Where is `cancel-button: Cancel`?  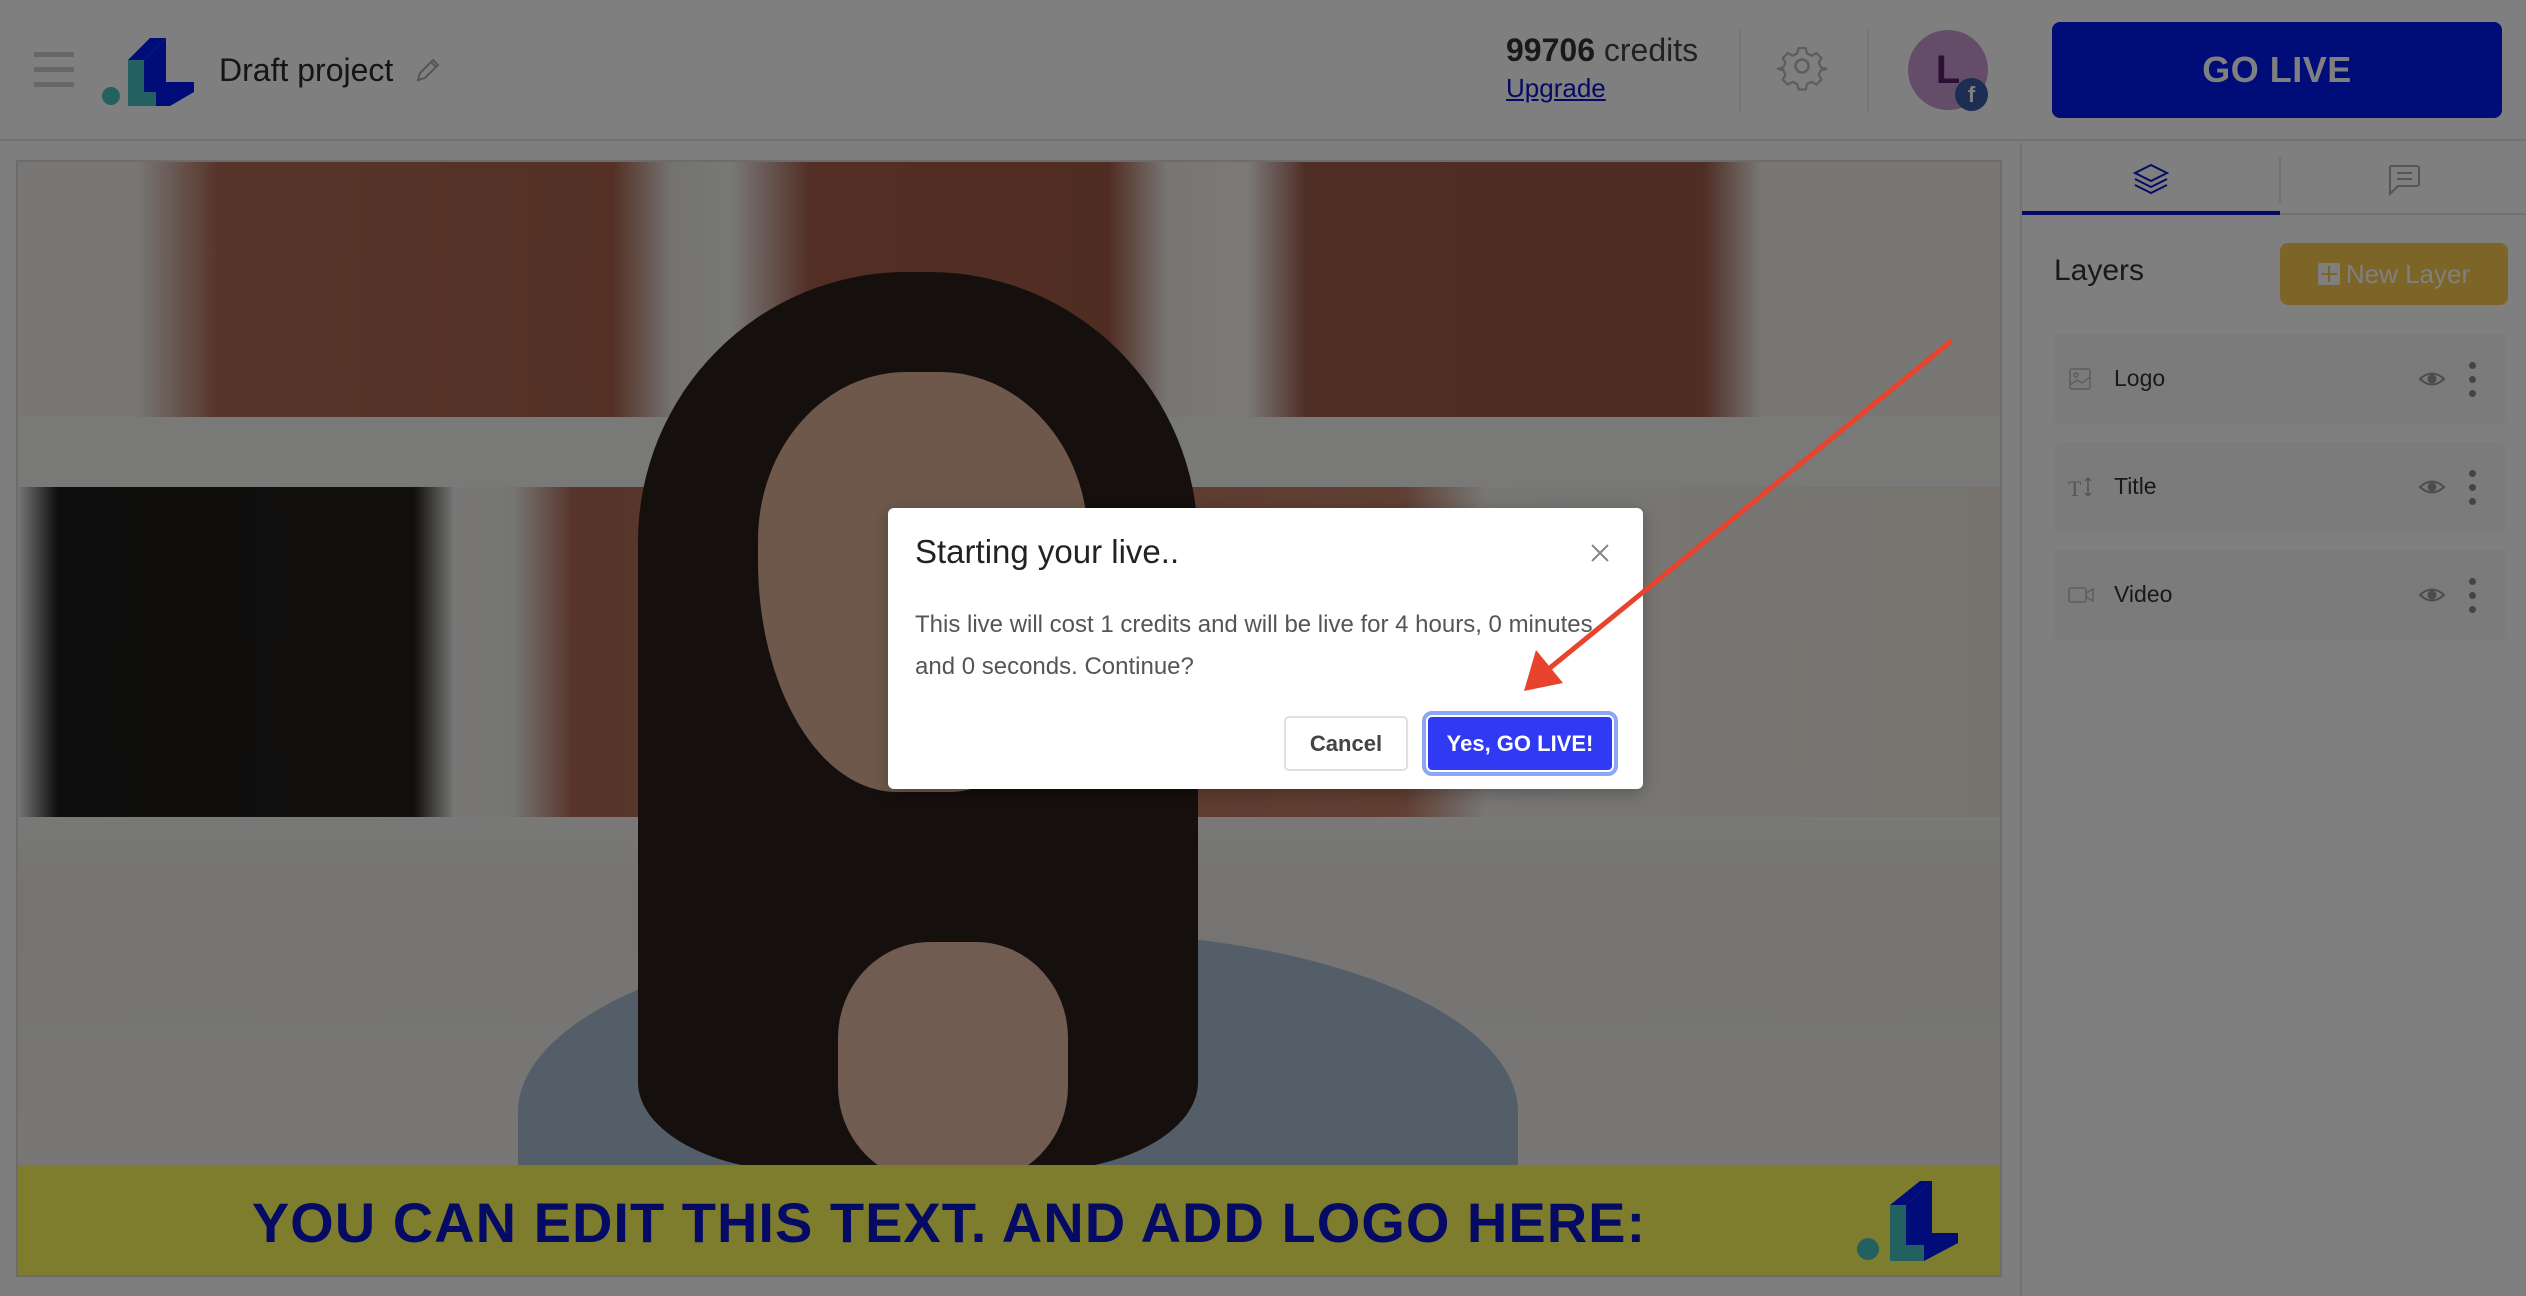
cancel-button: Cancel is located at coordinates (1346, 743).